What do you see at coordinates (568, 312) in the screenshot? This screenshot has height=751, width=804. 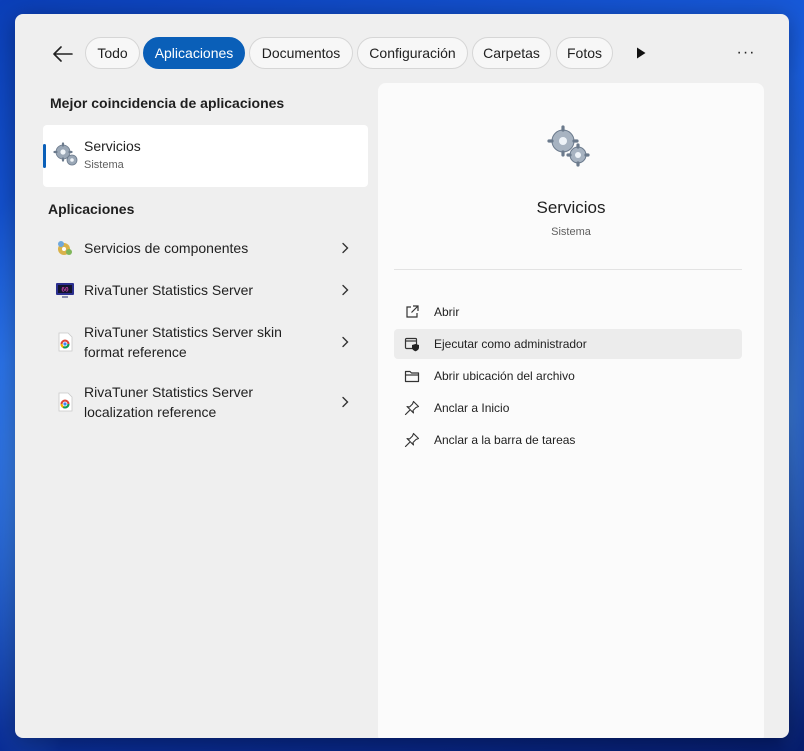 I see `action-abrir: Abrir` at bounding box center [568, 312].